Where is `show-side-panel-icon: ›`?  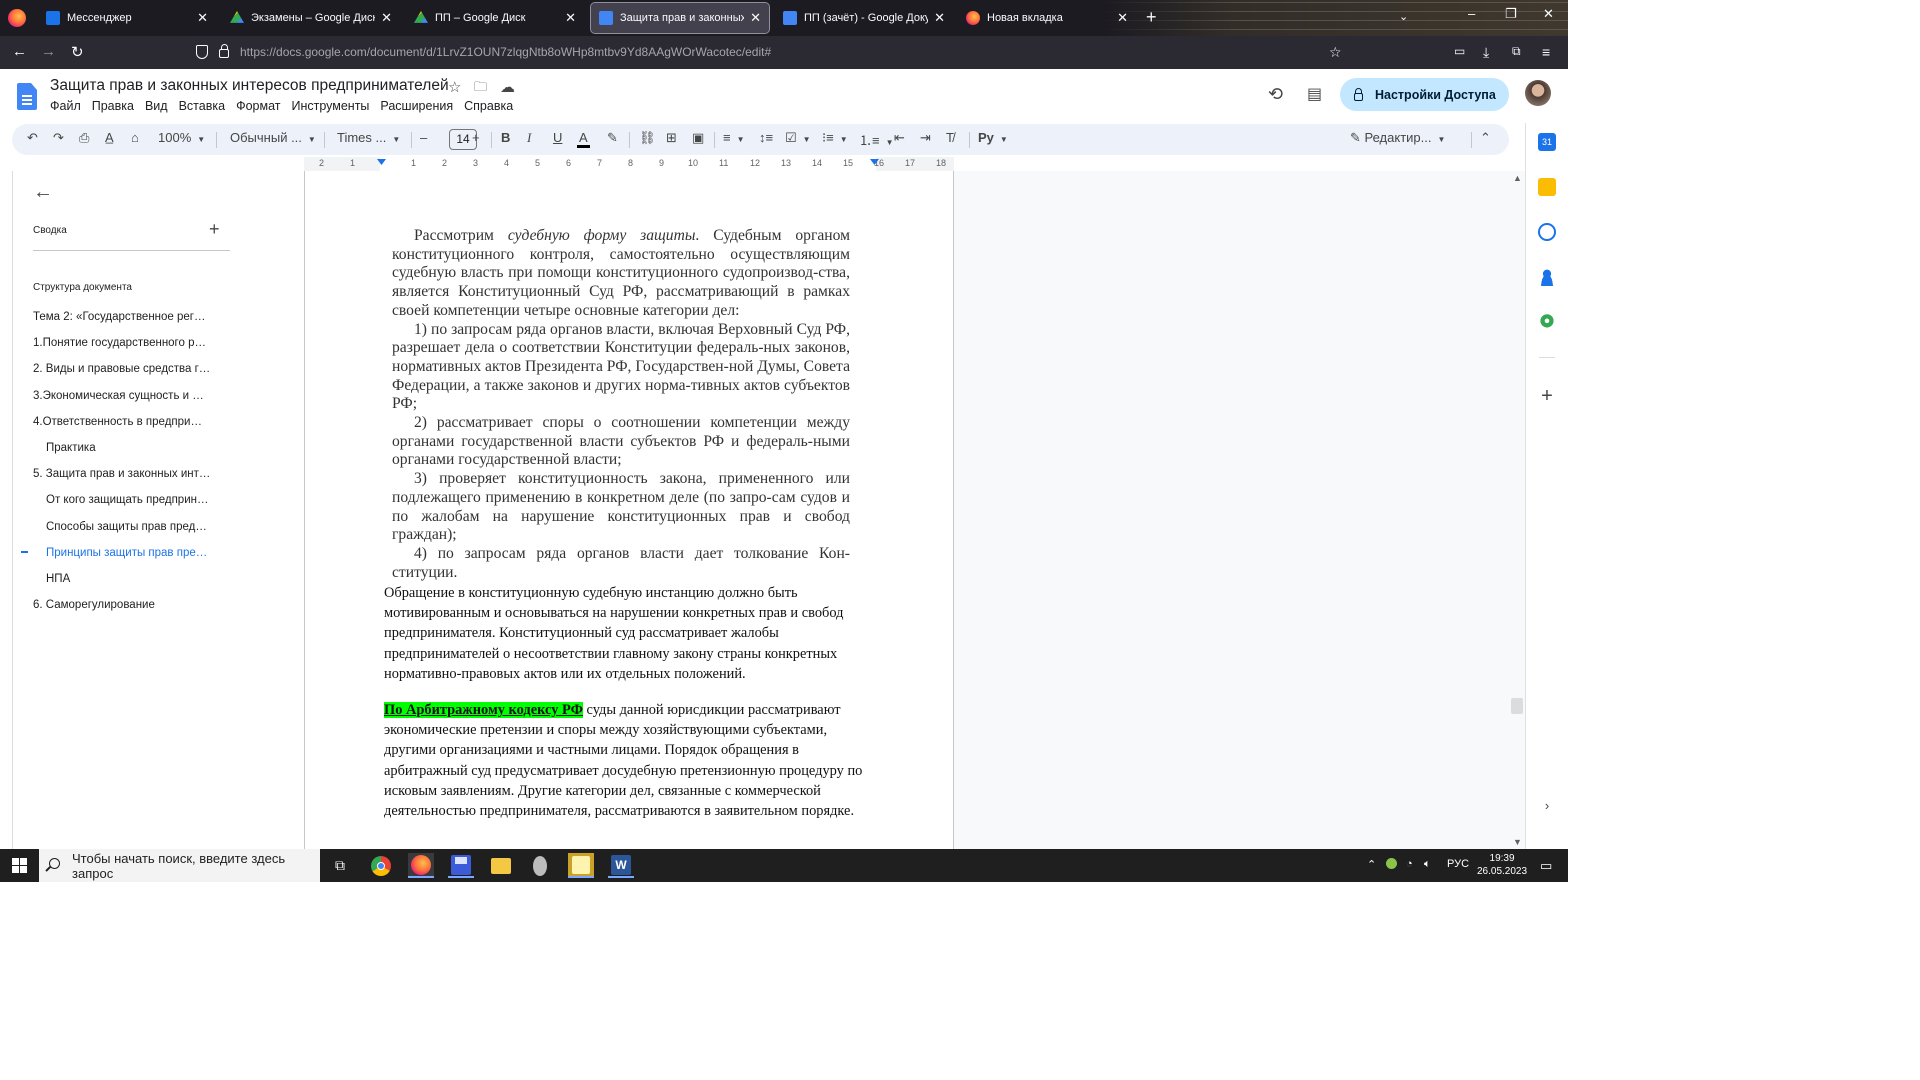
show-side-panel-icon: › is located at coordinates (1547, 807).